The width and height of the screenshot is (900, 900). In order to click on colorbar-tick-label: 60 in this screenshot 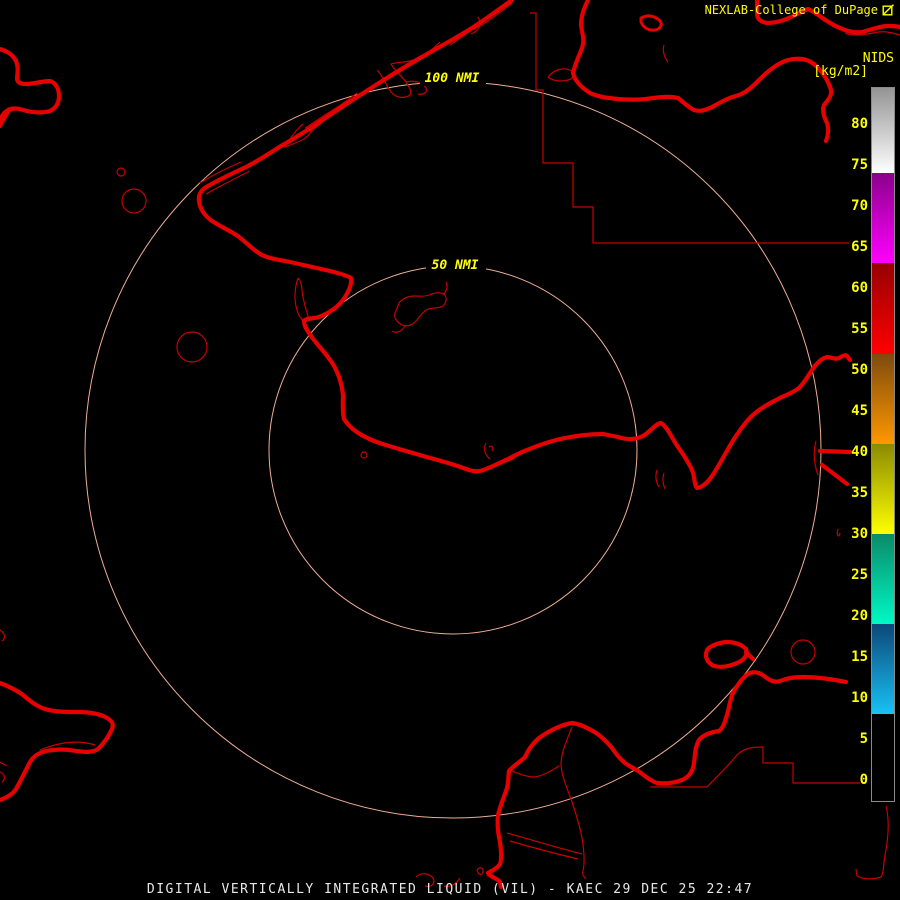, I will do `click(859, 288)`.